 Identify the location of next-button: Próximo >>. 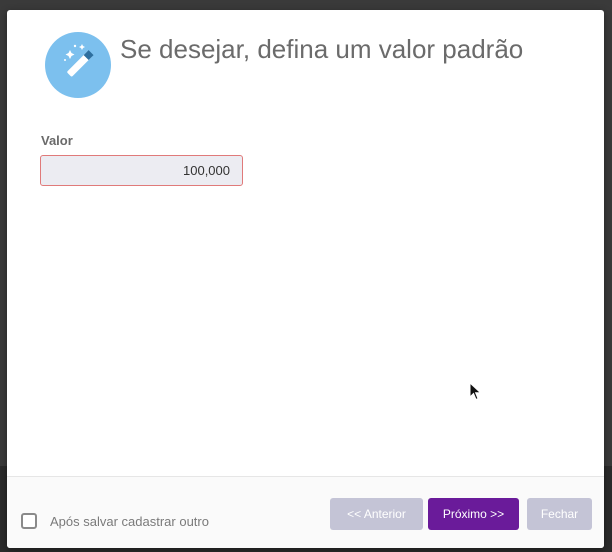
(473, 514).